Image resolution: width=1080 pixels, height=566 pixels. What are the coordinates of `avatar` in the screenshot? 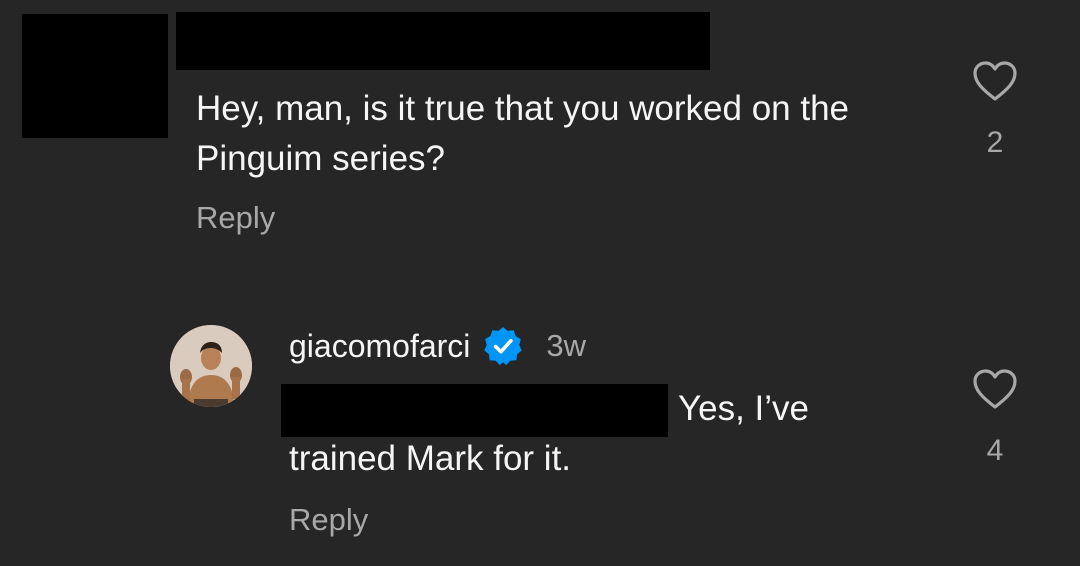 It's located at (211, 366).